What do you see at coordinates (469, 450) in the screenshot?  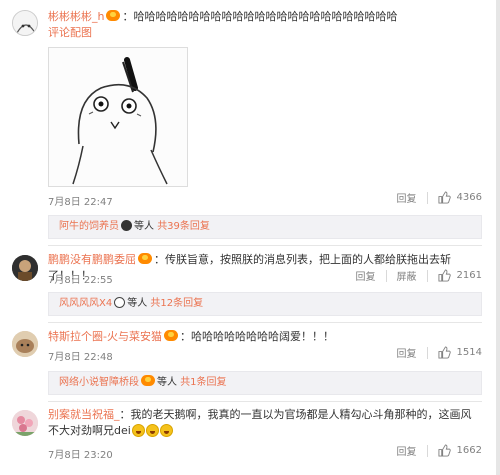 I see `like-count: 1662` at bounding box center [469, 450].